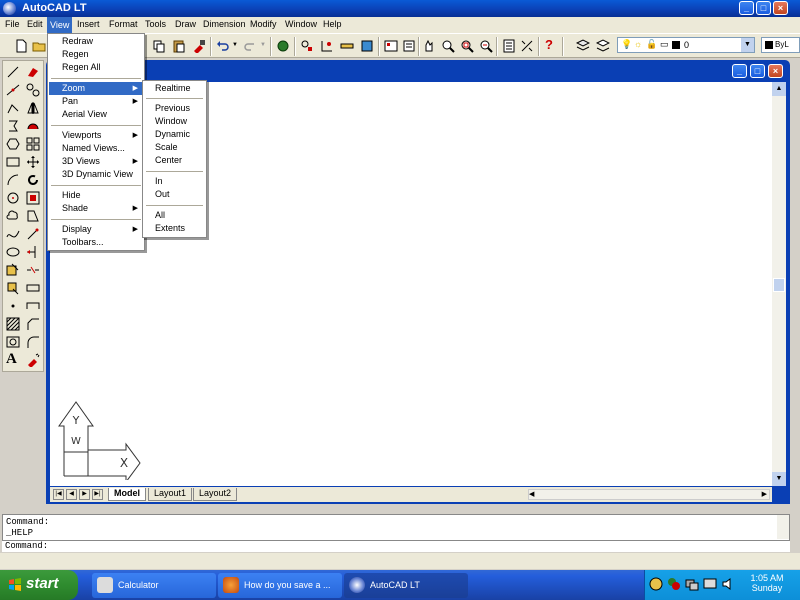 The height and width of the screenshot is (600, 800). What do you see at coordinates (11, 359) in the screenshot?
I see `multiline-text-icon: A` at bounding box center [11, 359].